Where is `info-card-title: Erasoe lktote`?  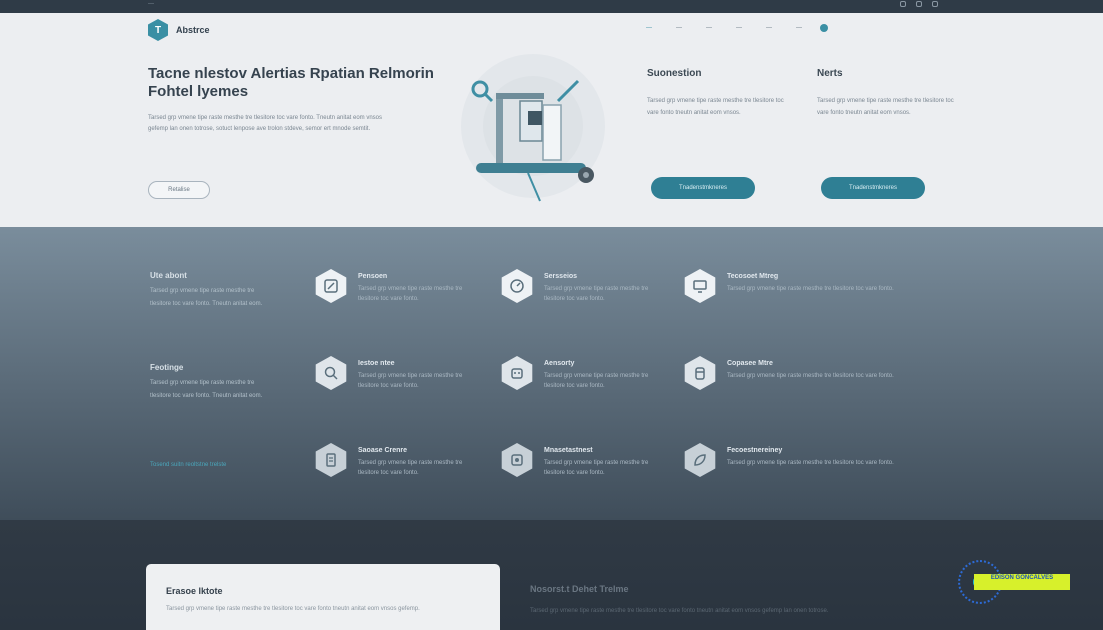 info-card-title: Erasoe lktote is located at coordinates (194, 591).